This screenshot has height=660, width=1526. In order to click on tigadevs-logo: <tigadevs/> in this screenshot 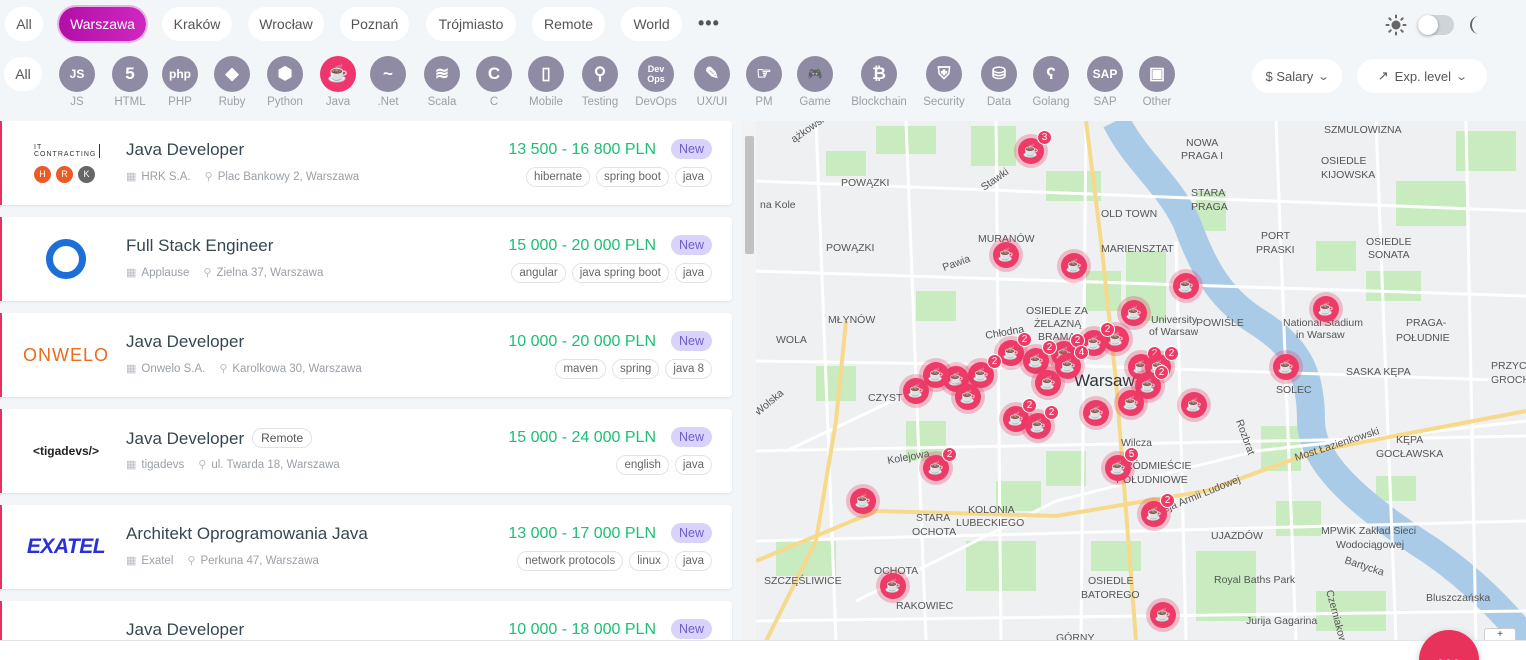, I will do `click(66, 451)`.